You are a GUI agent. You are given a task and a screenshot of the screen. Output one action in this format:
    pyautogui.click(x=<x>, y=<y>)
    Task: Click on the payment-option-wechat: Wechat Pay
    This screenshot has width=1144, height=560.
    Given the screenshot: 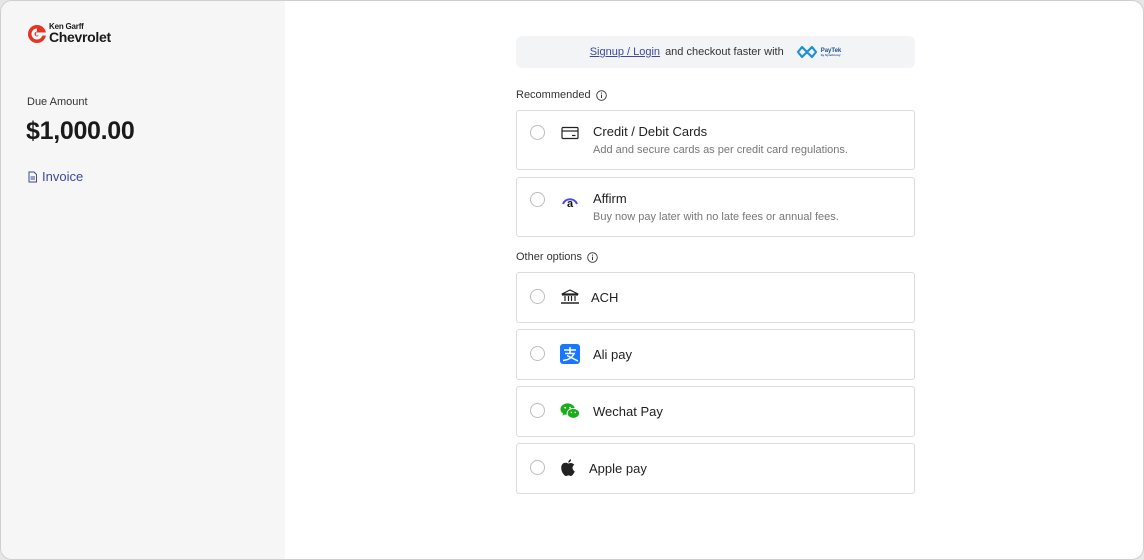 What is the action you would take?
    pyautogui.click(x=715, y=411)
    